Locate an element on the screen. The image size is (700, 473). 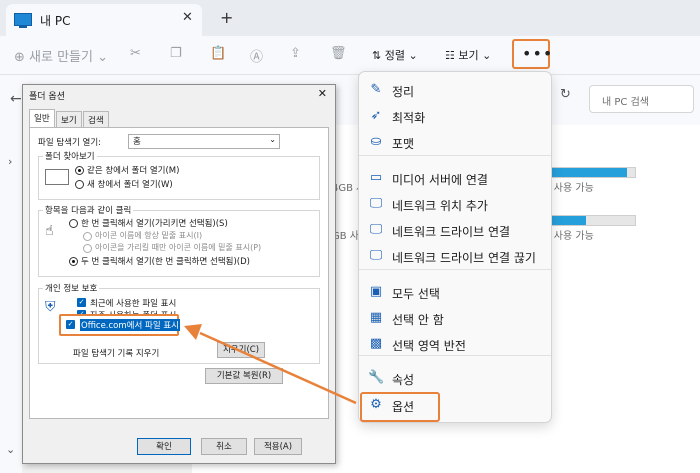
annotation-arrow is located at coordinates (270, 364).